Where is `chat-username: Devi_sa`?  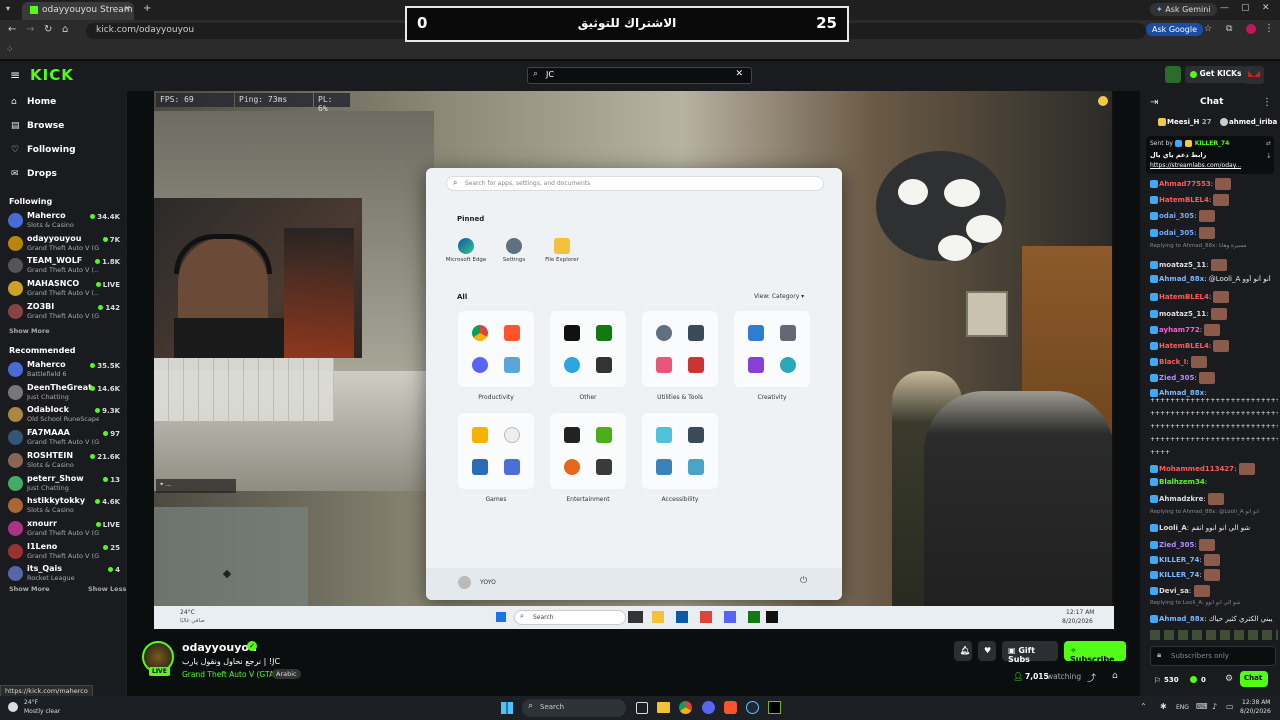 chat-username: Devi_sa is located at coordinates (1174, 591).